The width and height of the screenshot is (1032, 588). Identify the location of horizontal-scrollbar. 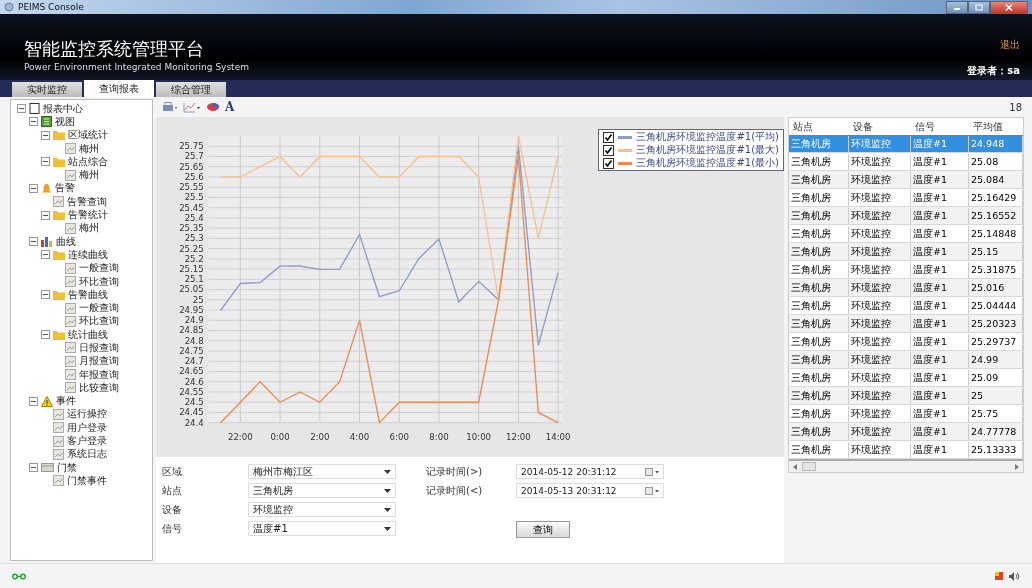
(906, 466).